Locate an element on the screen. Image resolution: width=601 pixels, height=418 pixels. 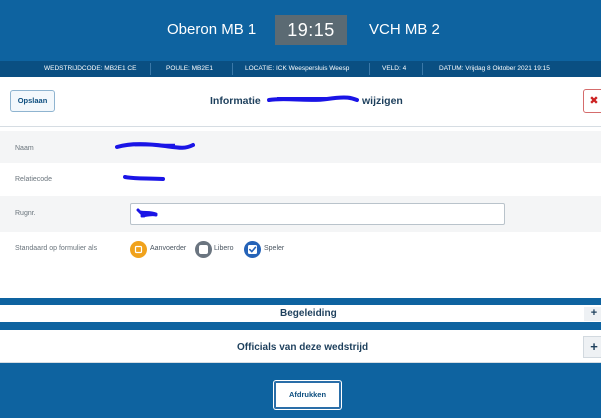
naam-row is located at coordinates (300, 147).